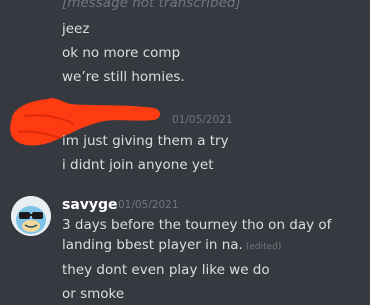 This screenshot has width=370, height=305. What do you see at coordinates (152, 245) in the screenshot?
I see `message-text: landing bbest player in na.` at bounding box center [152, 245].